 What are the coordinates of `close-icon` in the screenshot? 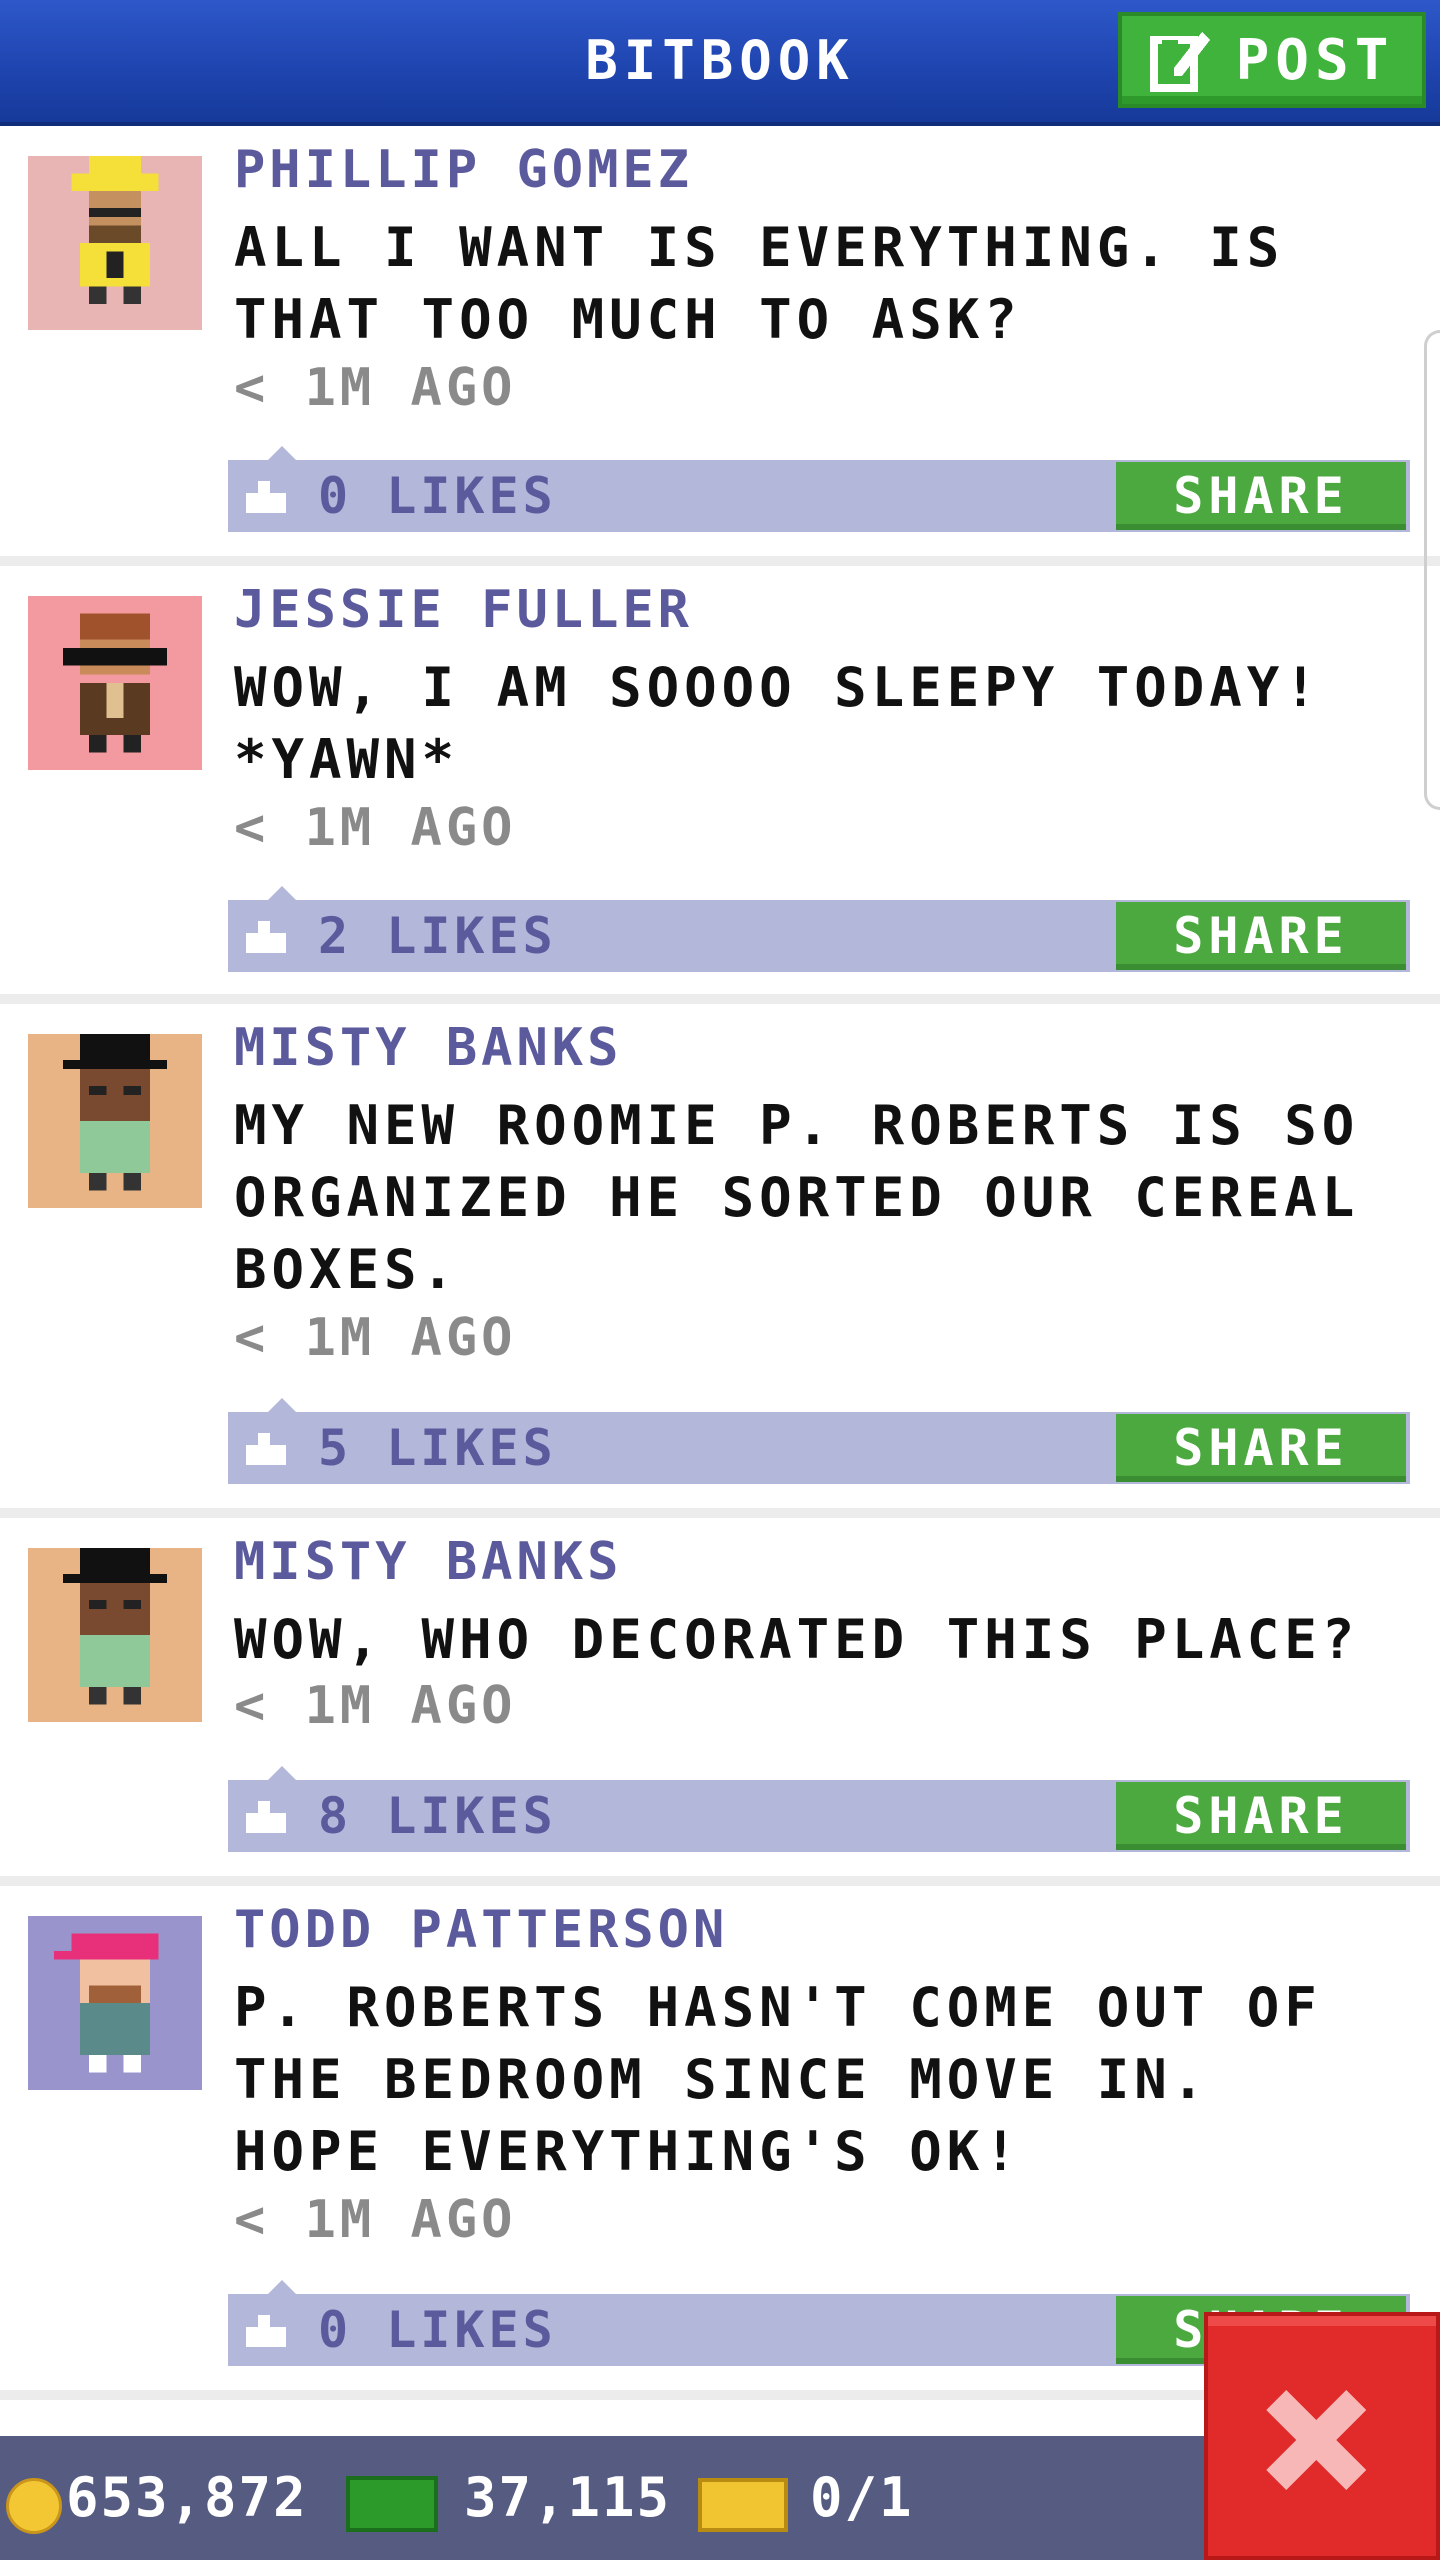 It's located at (1316, 2440).